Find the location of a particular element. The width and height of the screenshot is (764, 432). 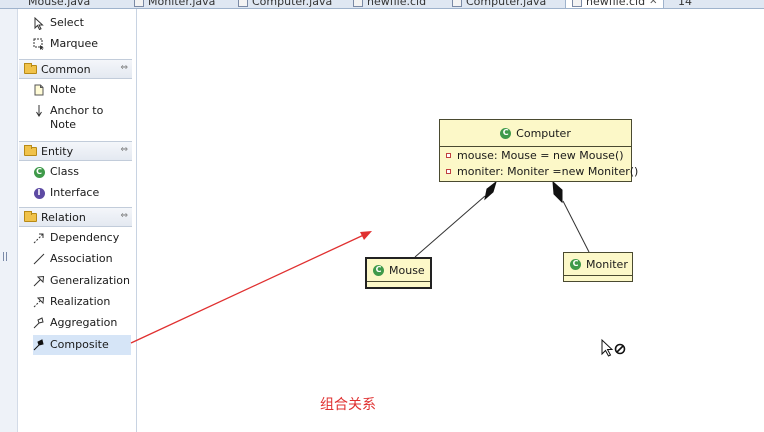

palette-tool-marquee: Marquee is located at coordinates (82, 44).